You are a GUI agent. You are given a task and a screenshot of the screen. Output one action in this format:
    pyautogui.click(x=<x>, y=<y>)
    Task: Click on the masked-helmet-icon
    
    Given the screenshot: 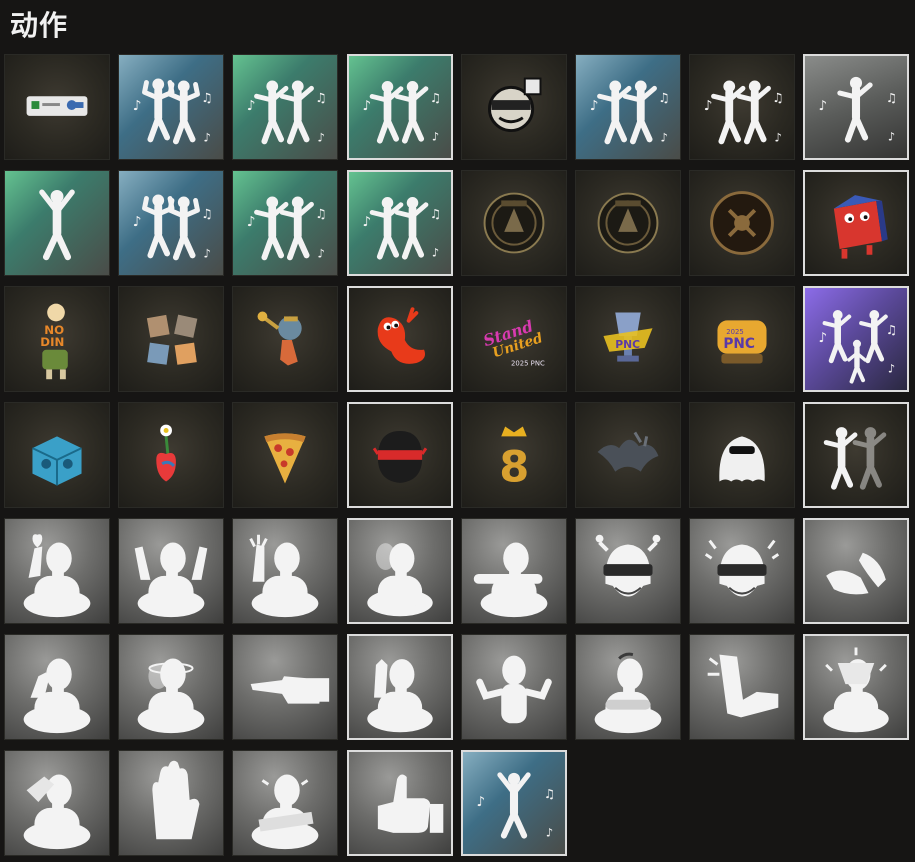 What is the action you would take?
    pyautogui.click(x=400, y=456)
    